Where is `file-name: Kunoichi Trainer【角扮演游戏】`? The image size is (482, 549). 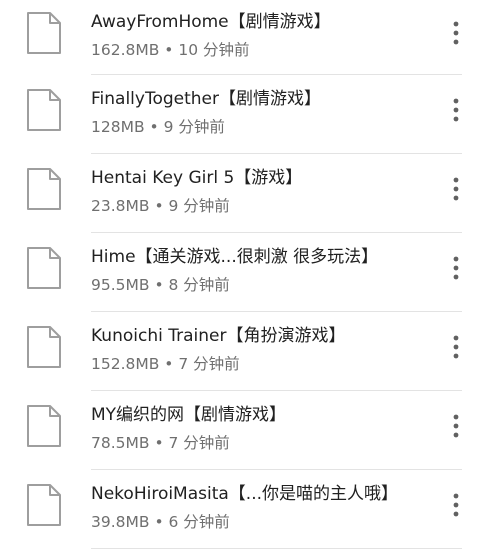
file-name: Kunoichi Trainer【角扮演游戏】 is located at coordinates (218, 336).